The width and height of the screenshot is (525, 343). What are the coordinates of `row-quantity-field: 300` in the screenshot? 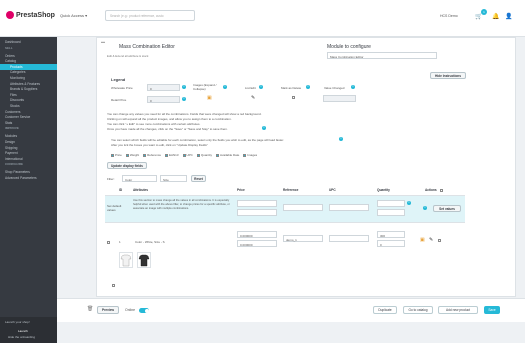 It's located at (391, 234).